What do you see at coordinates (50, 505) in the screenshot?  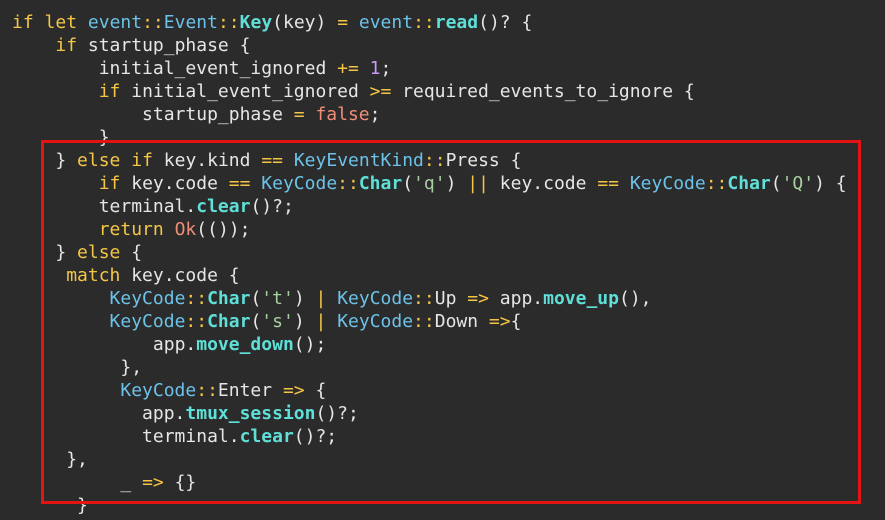 I see `code-line: }` at bounding box center [50, 505].